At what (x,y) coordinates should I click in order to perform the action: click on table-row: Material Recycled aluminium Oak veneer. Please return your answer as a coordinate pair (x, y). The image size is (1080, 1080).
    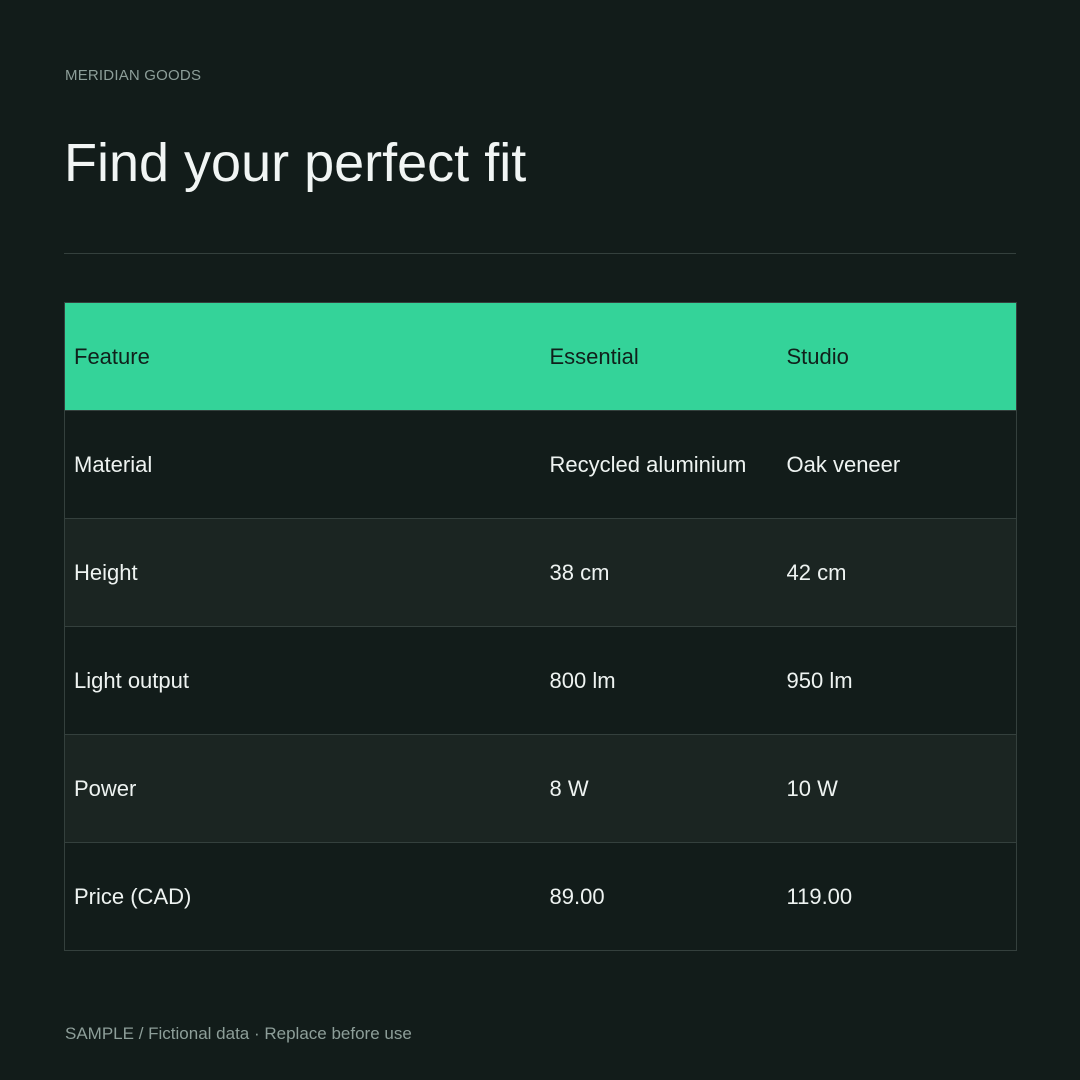
    Looking at the image, I should click on (540, 464).